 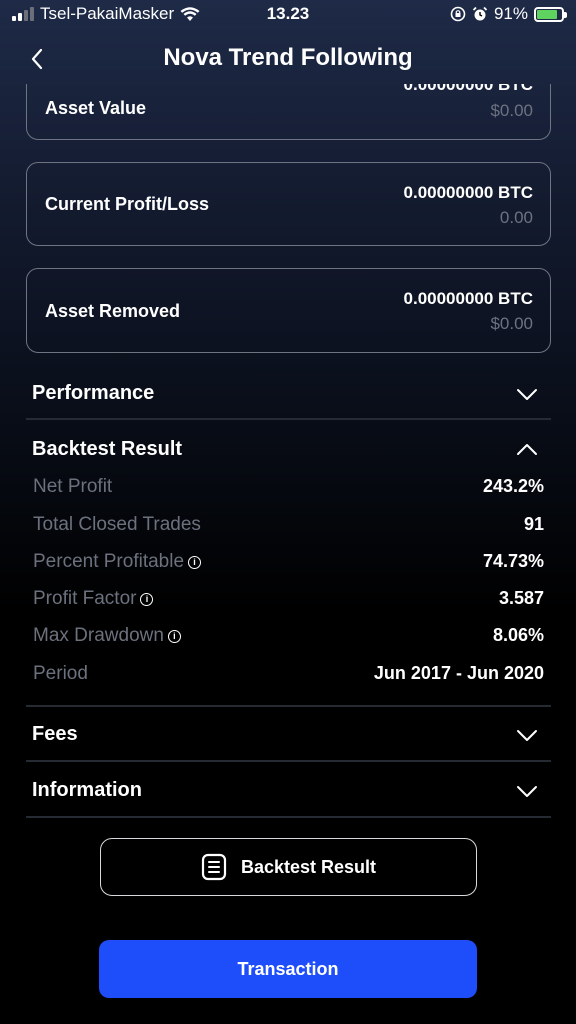 I want to click on rotation-lock-icon, so click(x=458, y=14).